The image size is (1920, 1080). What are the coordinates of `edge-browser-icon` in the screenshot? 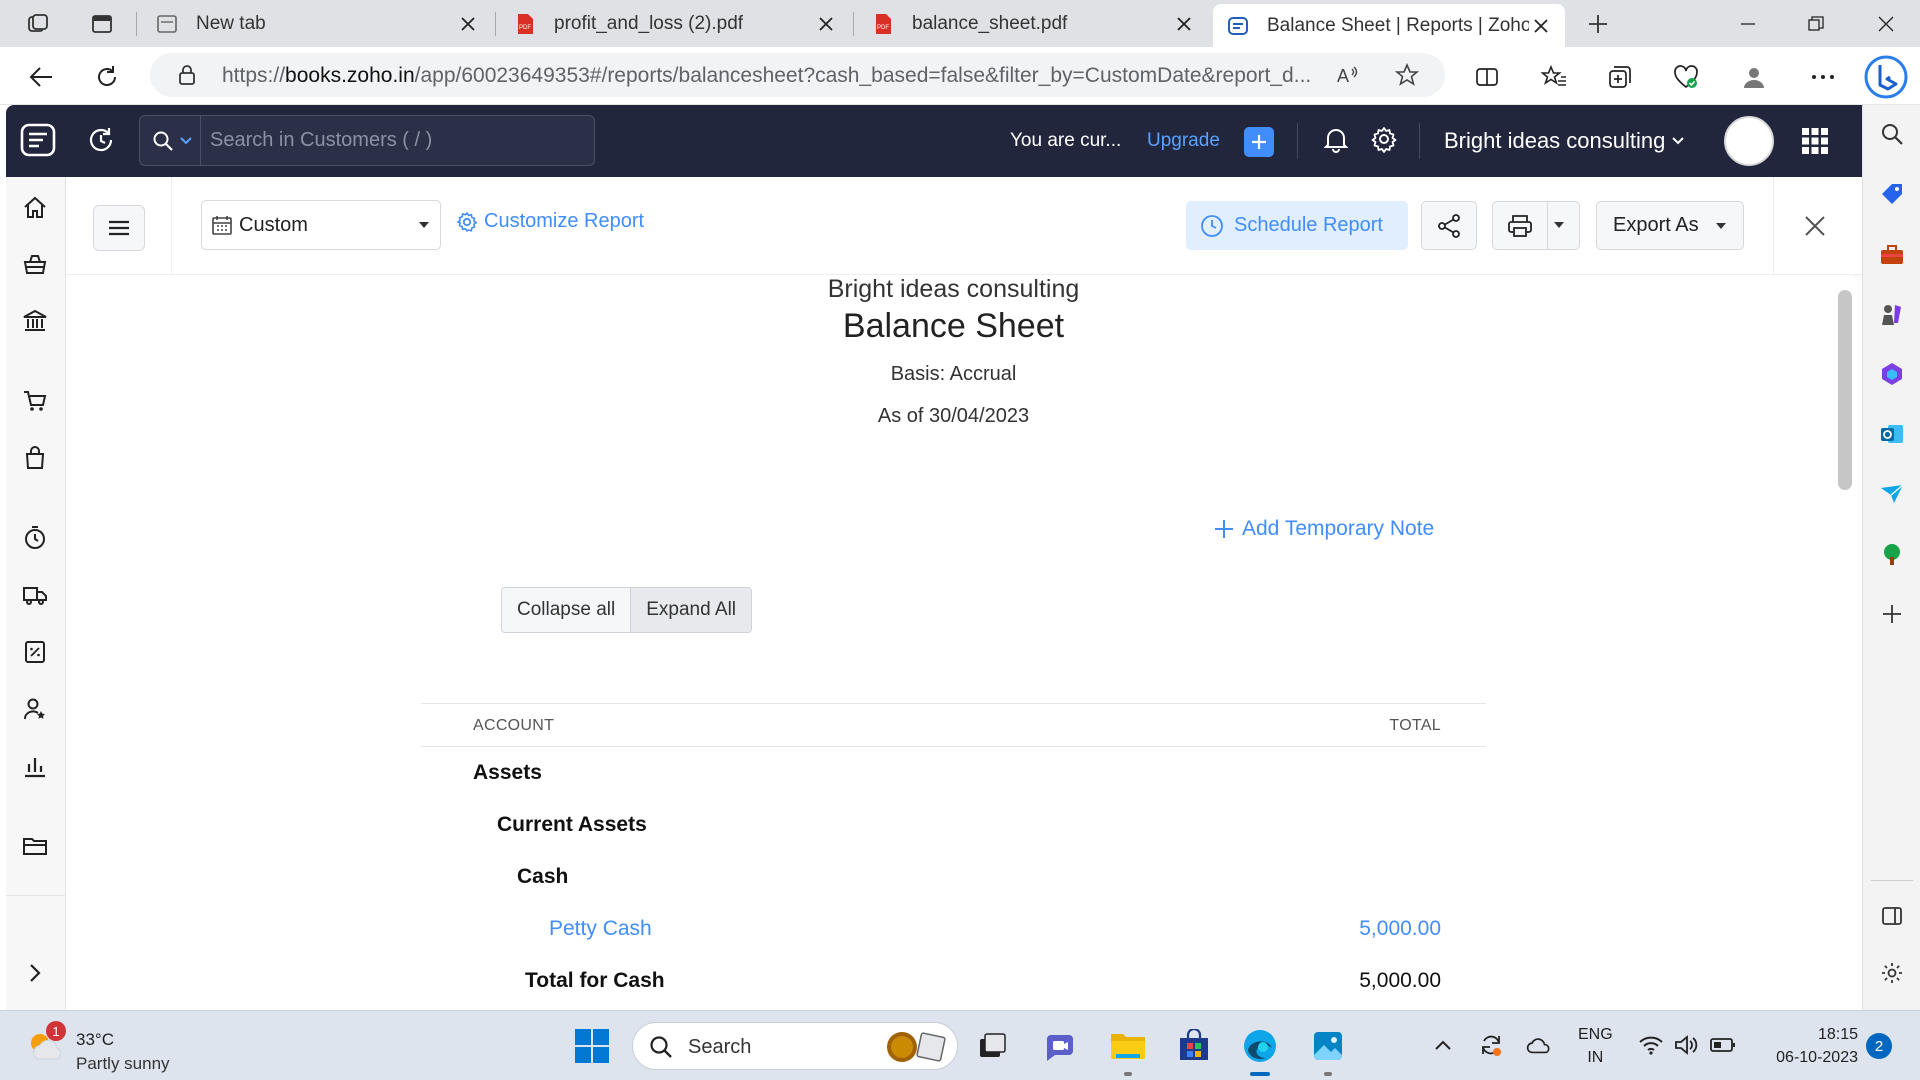 It's located at (1260, 1051).